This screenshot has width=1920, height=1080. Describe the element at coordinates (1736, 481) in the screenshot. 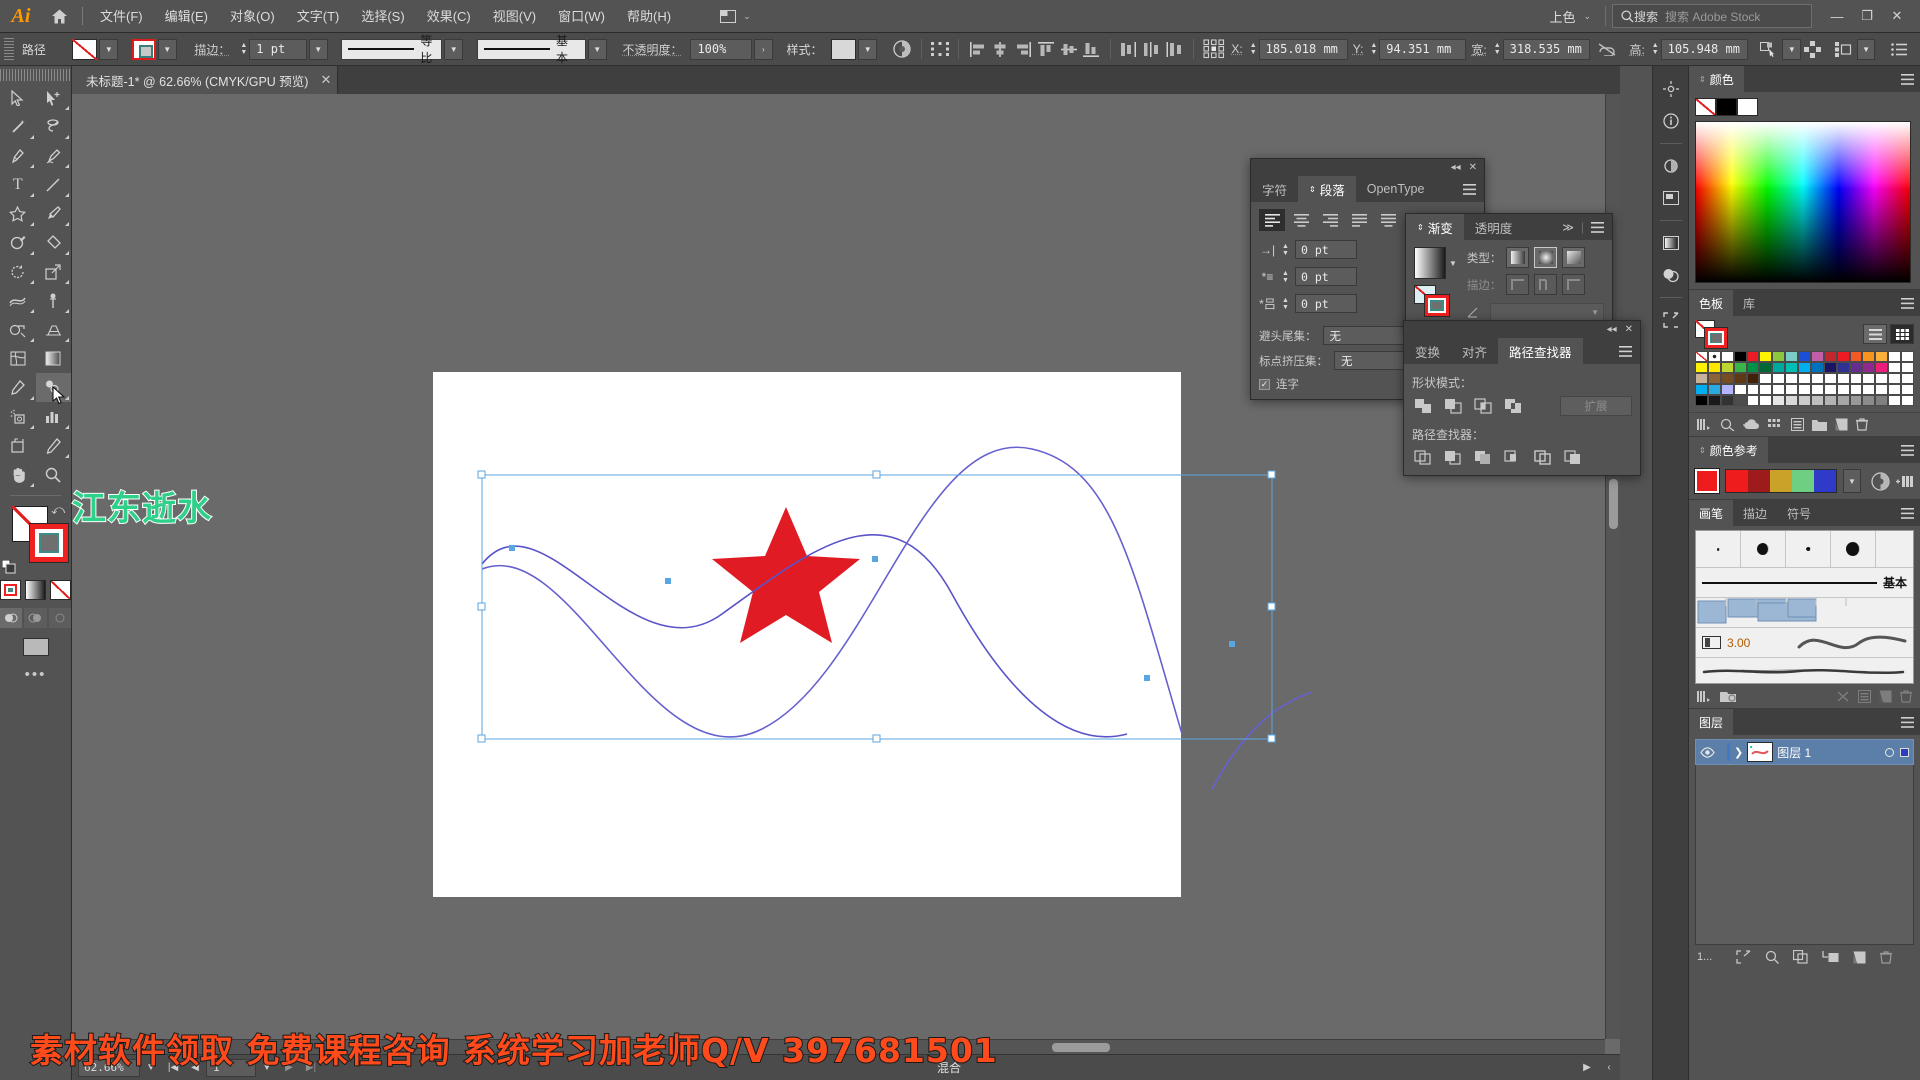

I see `color-guide-harmony-swatch` at that location.